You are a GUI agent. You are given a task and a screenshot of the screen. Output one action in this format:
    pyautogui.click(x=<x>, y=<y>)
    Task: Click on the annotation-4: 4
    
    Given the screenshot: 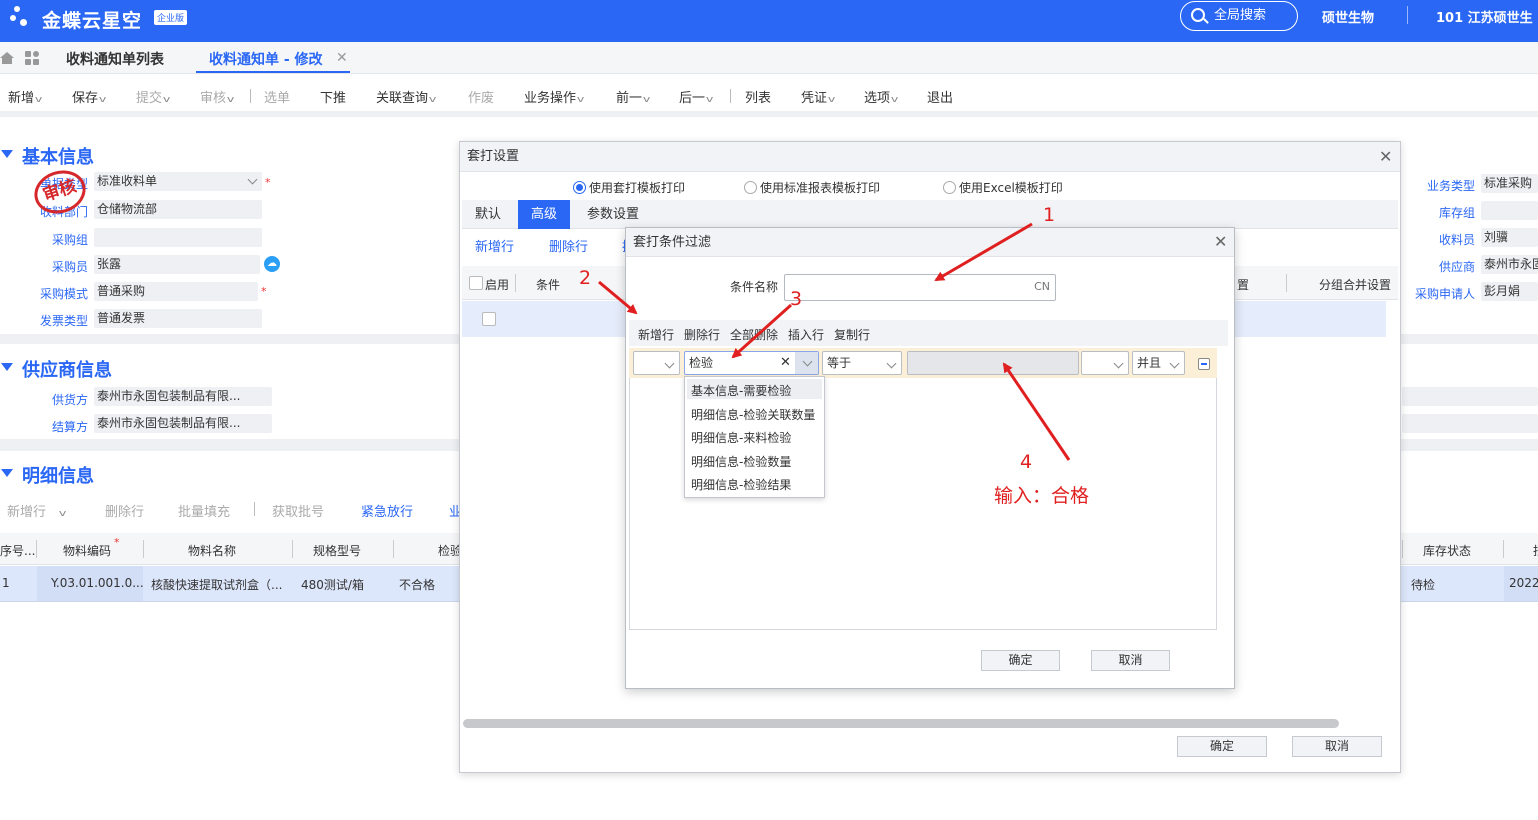 What is the action you would take?
    pyautogui.click(x=1026, y=462)
    